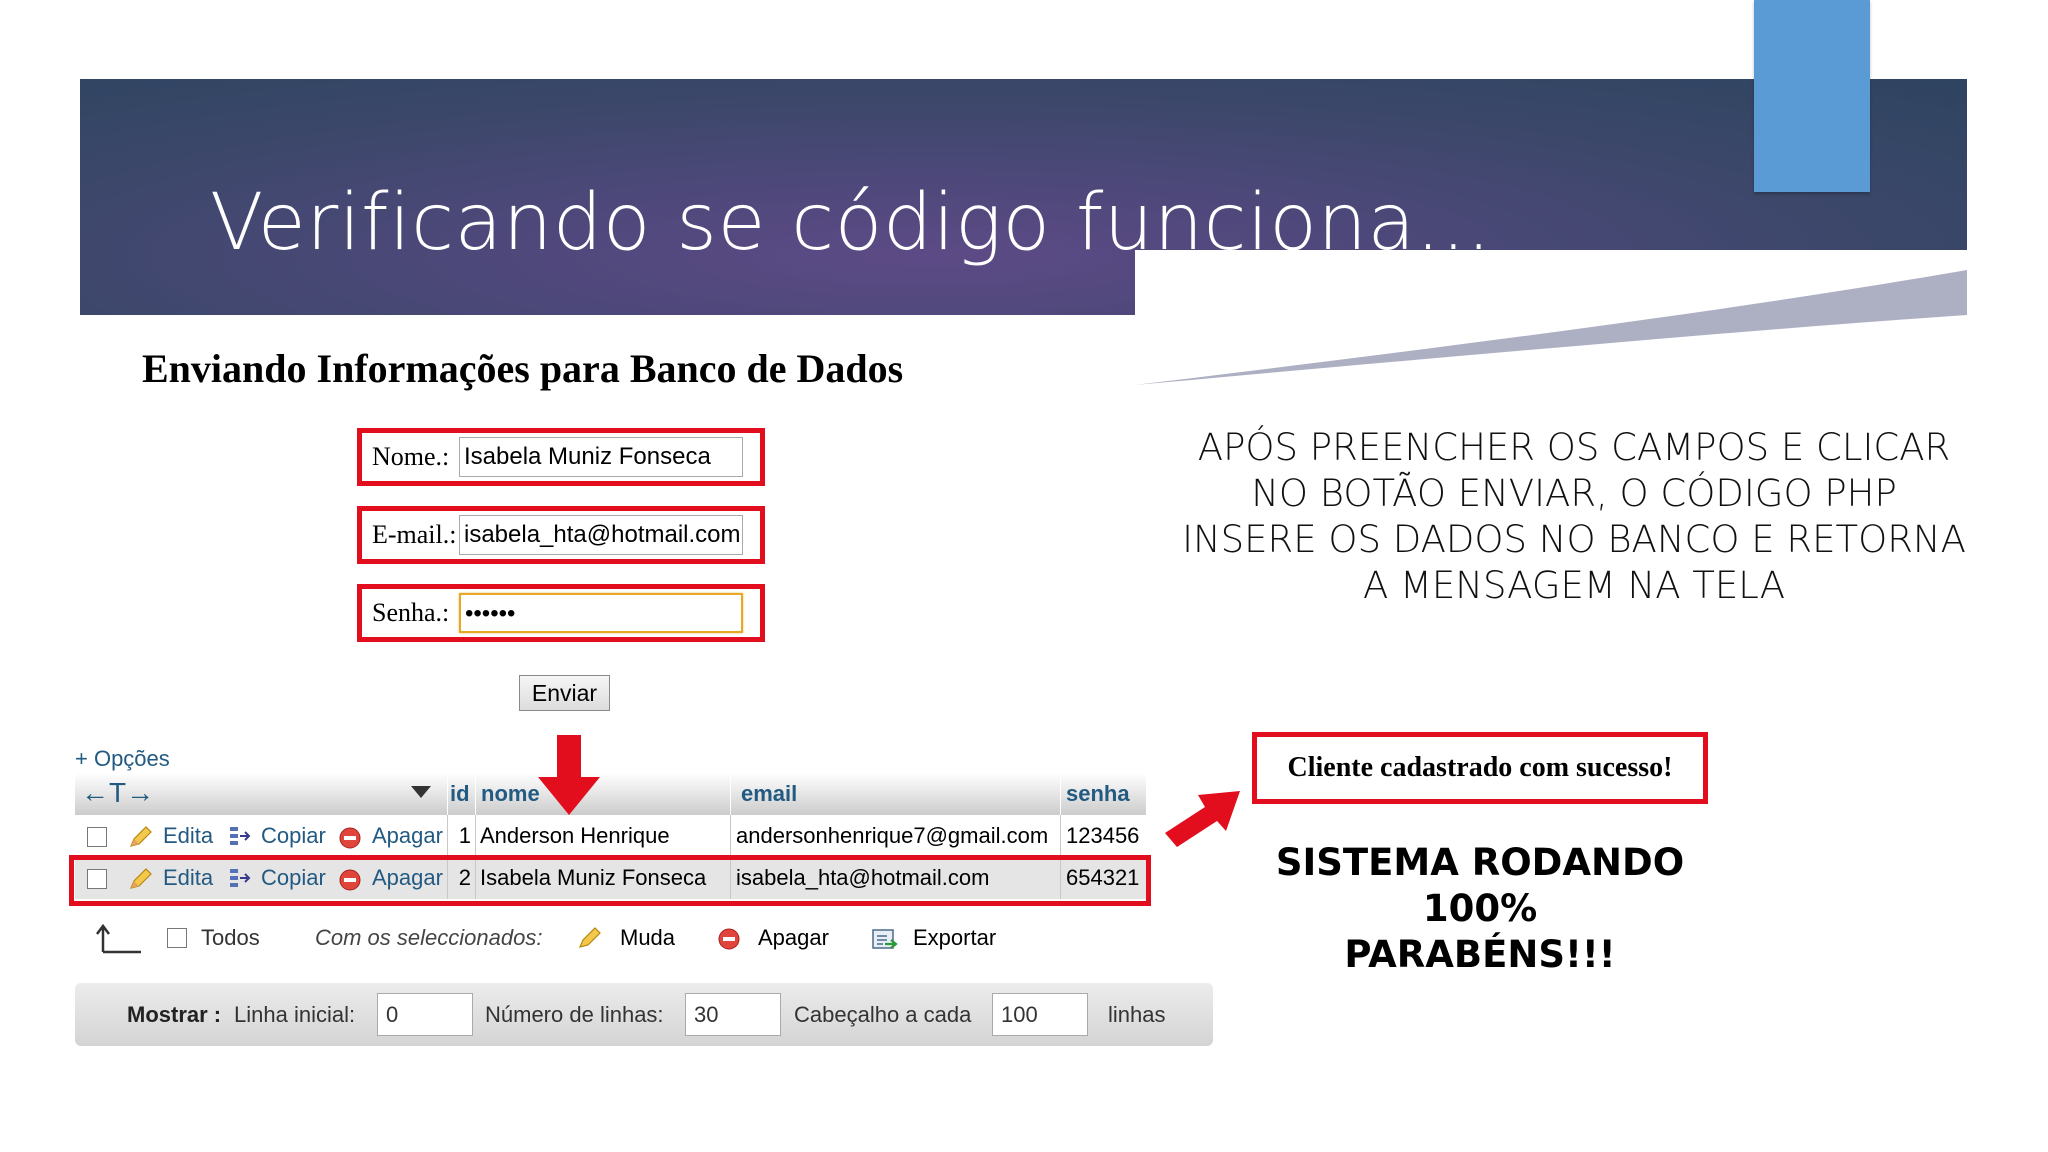  Describe the element at coordinates (425, 1014) in the screenshot. I see `start-row-input: 0` at that location.